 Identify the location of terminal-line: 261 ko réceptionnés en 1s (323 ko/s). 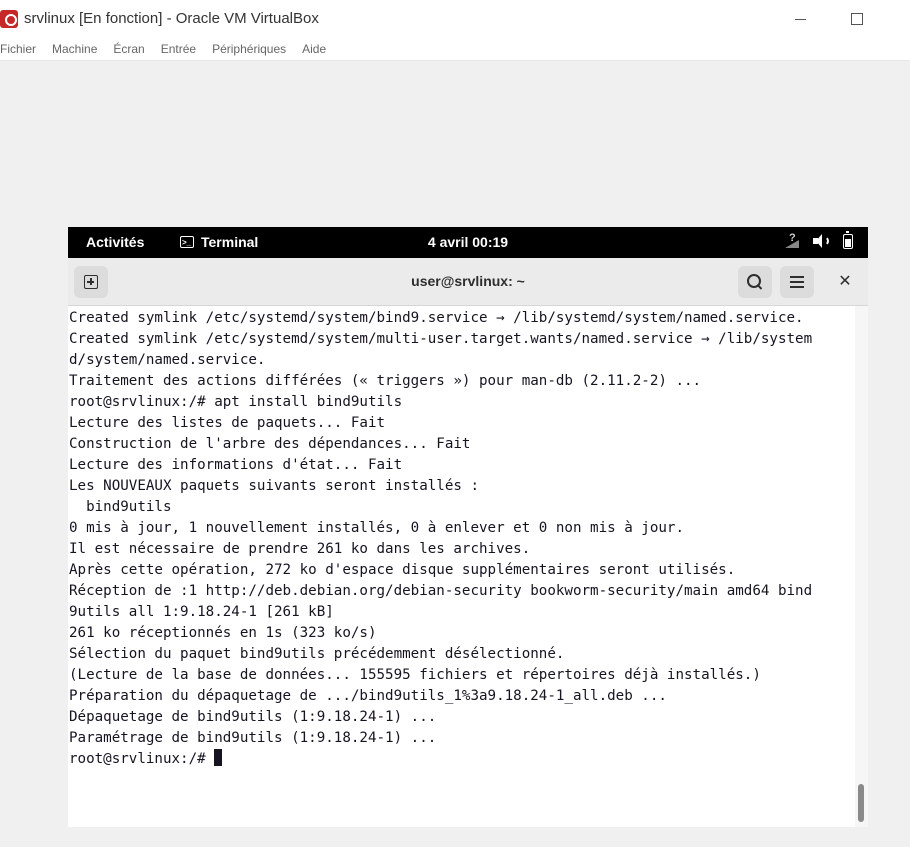
(223, 633).